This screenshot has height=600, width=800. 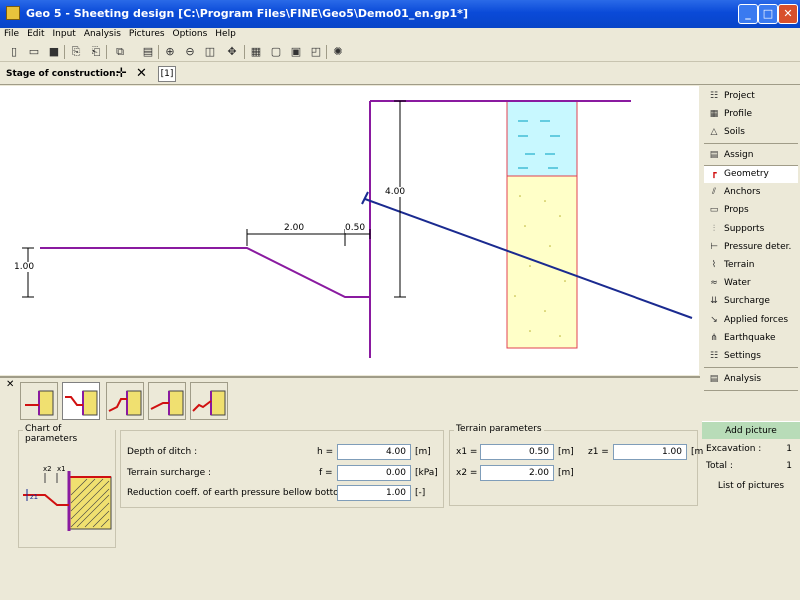 What do you see at coordinates (714, 114) in the screenshot?
I see `profile-icon: ▦` at bounding box center [714, 114].